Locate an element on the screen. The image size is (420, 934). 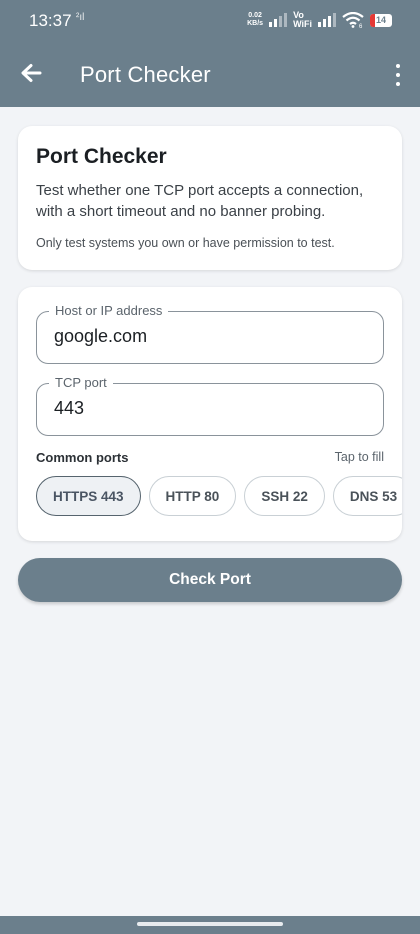
host-field-label: Host or IP address is located at coordinates (109, 310).